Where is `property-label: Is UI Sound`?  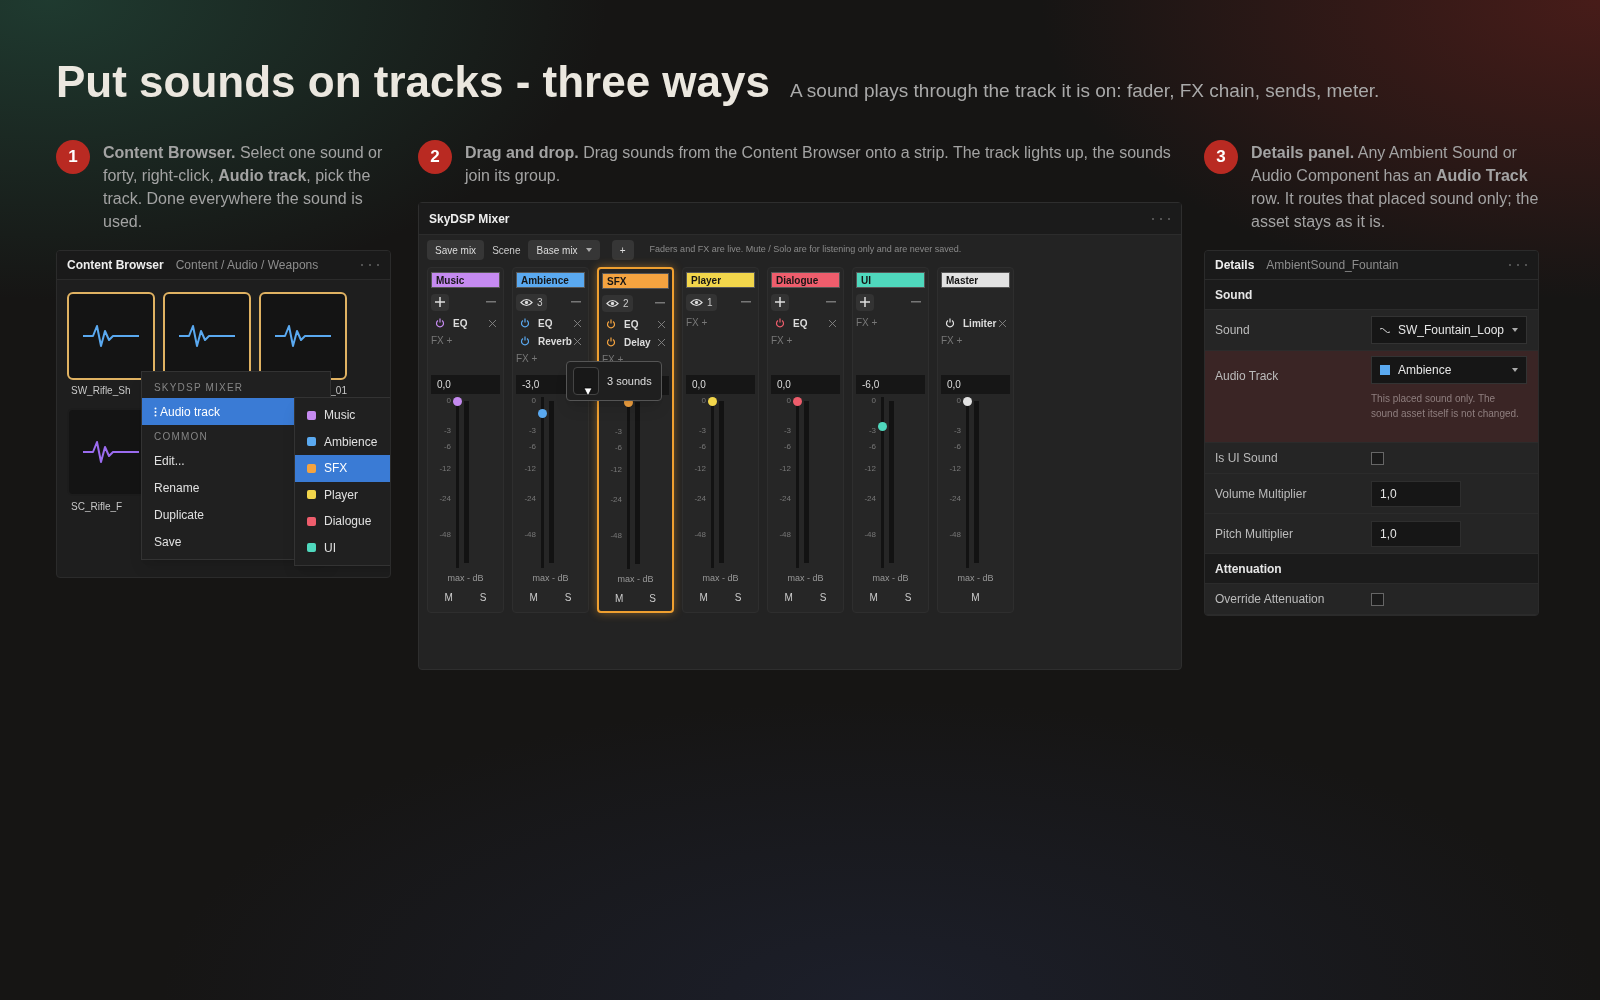
property-label: Is UI Sound is located at coordinates (1246, 458).